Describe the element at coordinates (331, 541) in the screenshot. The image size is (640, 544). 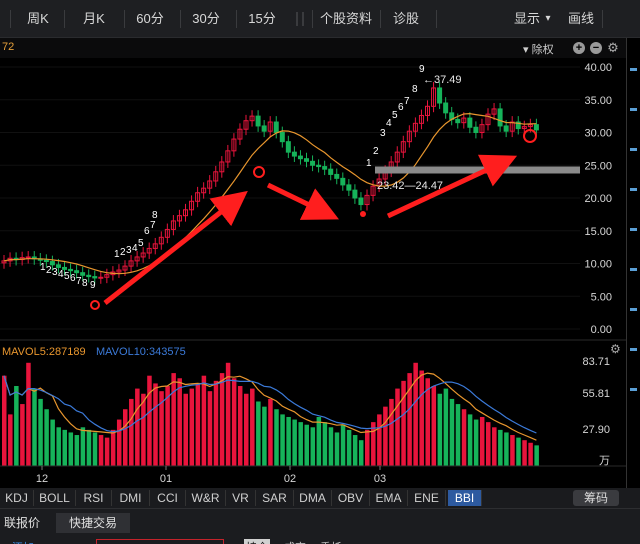
I see `tab-orders: 委托` at that location.